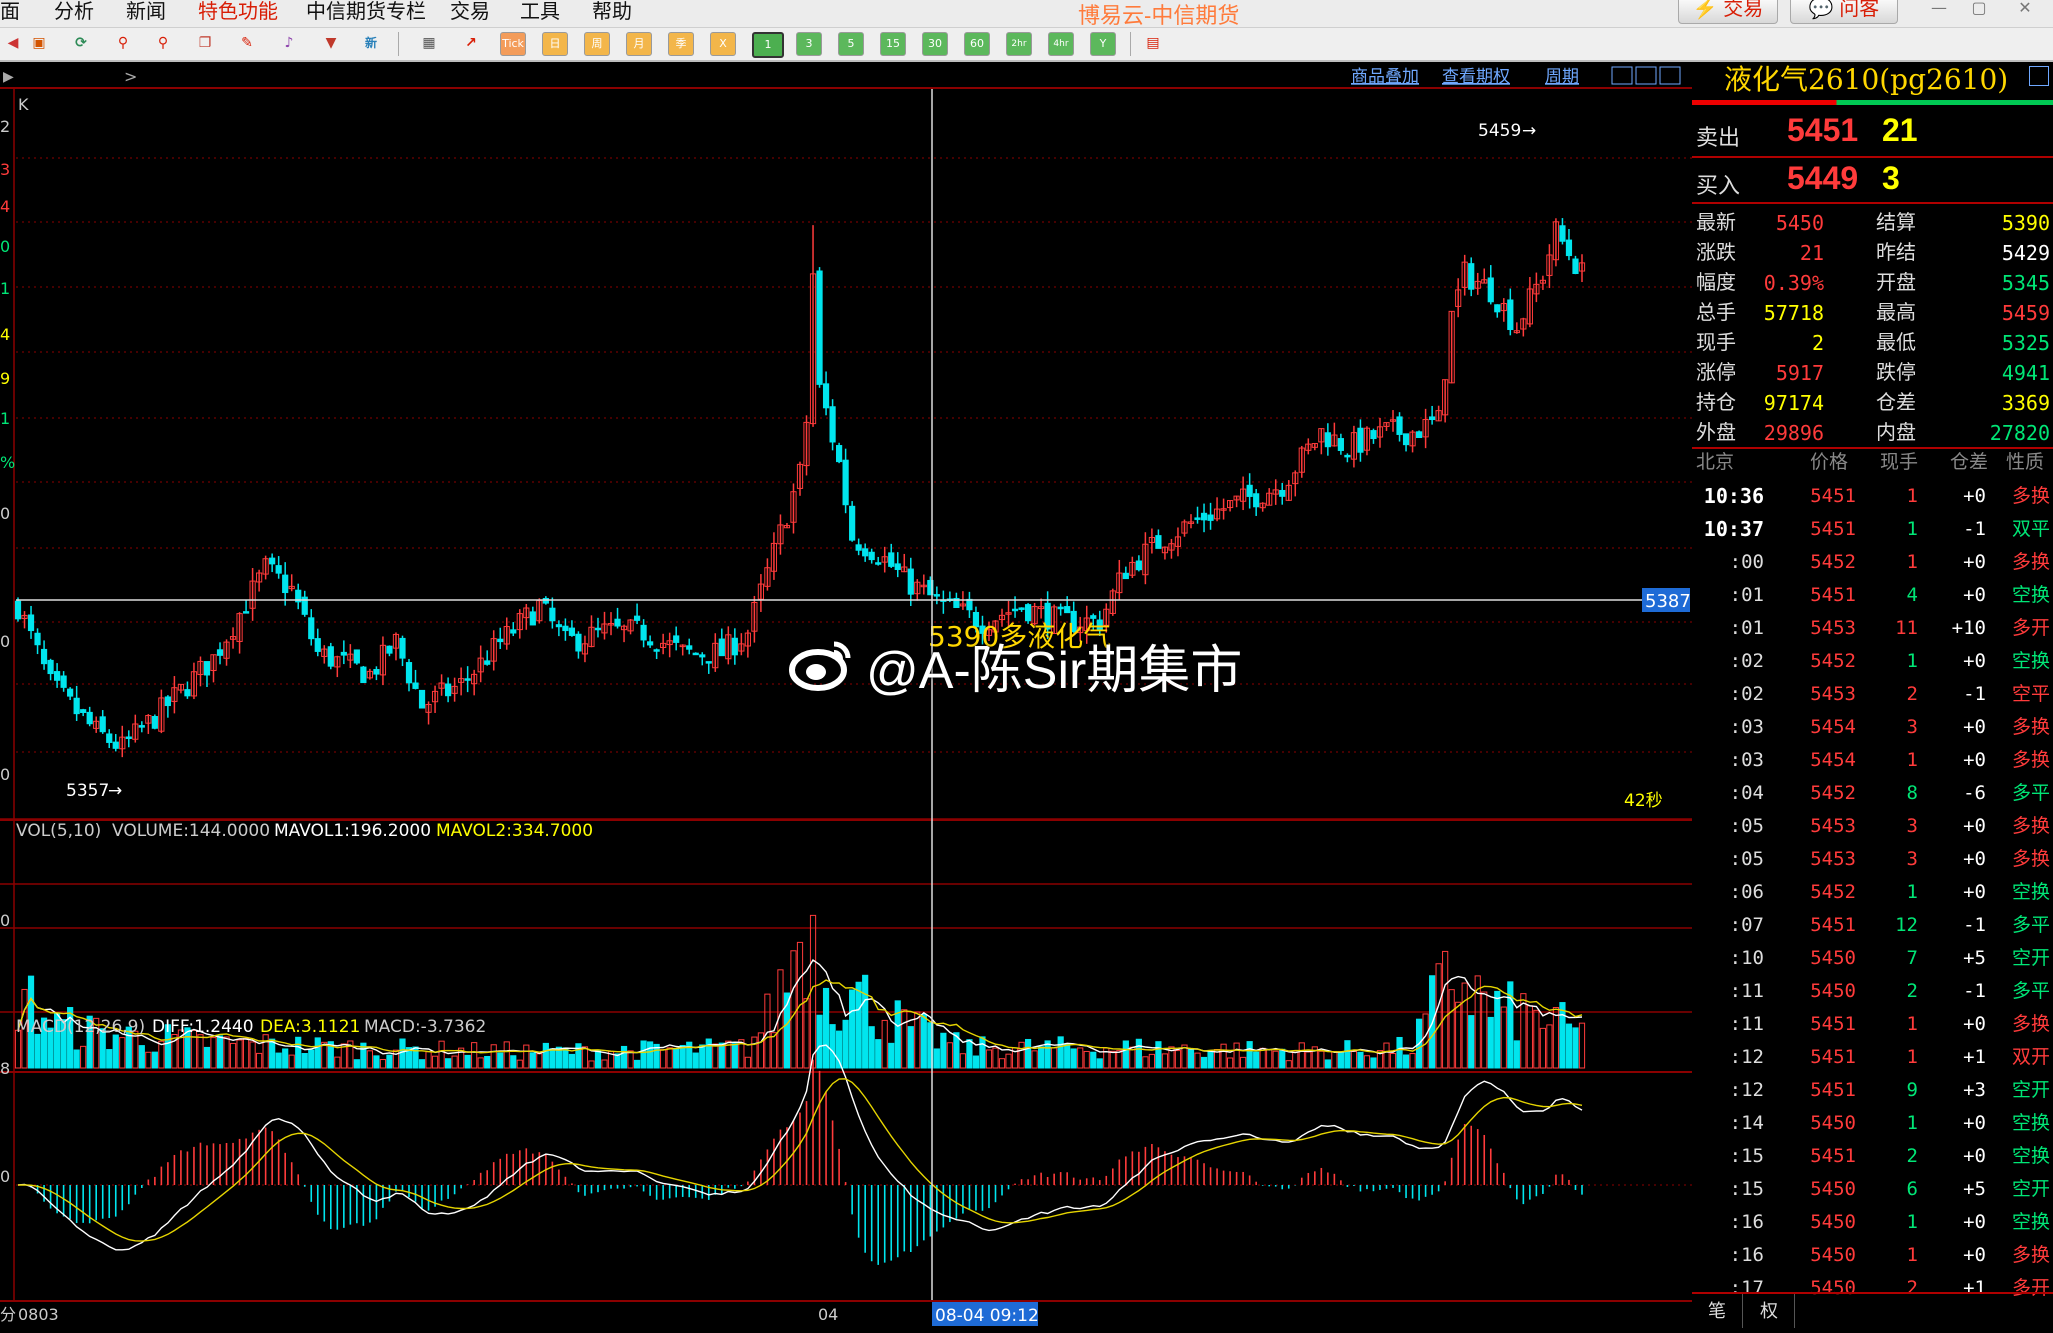  I want to click on ask-price: 5451, so click(1823, 130).